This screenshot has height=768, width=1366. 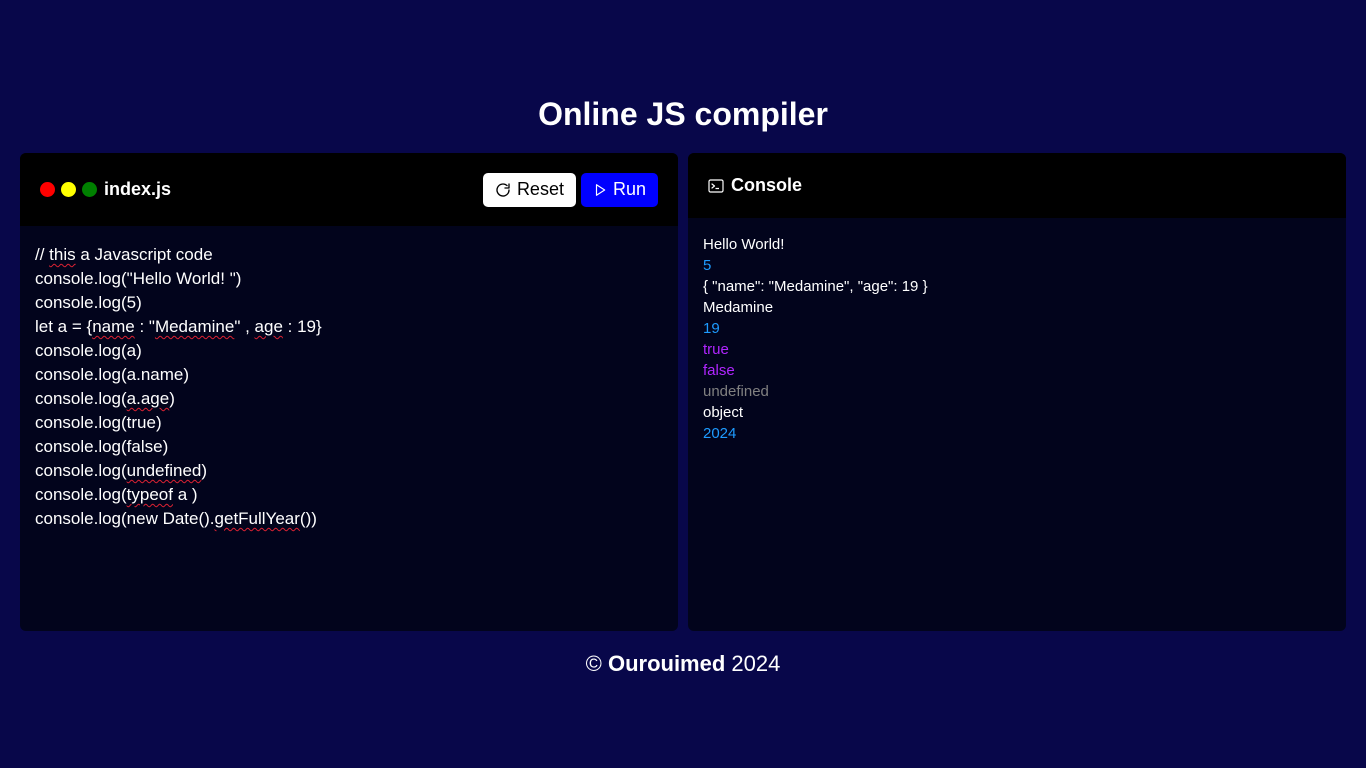 What do you see at coordinates (349, 471) in the screenshot?
I see `code-line: console.log(undefined)` at bounding box center [349, 471].